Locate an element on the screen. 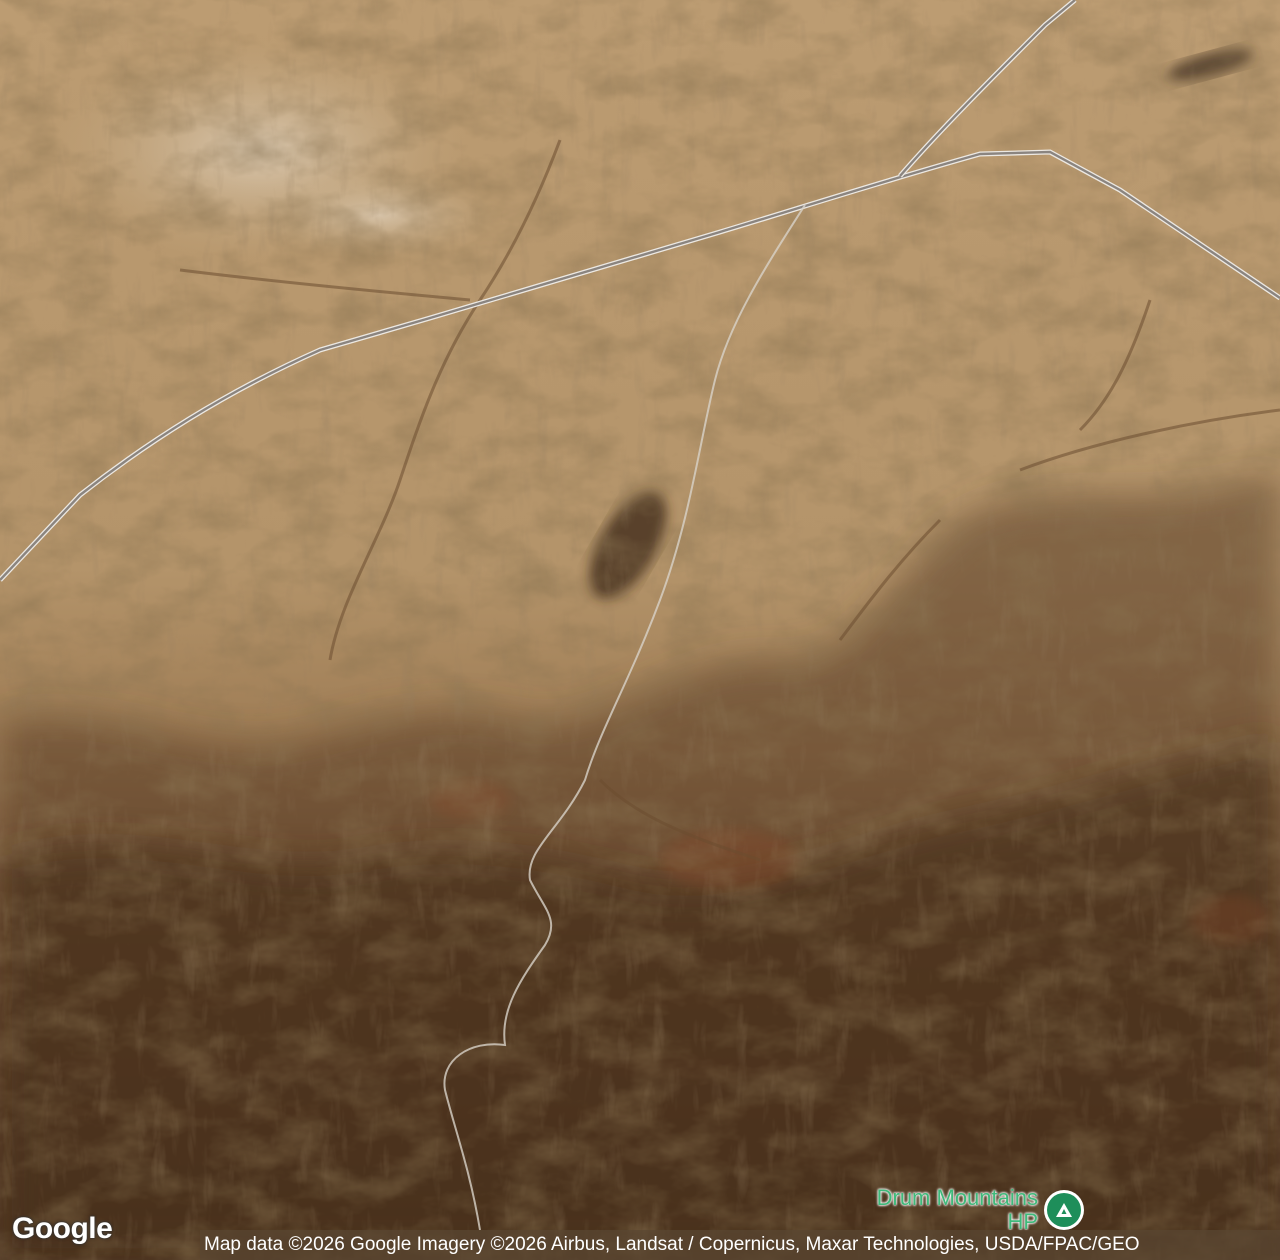 The height and width of the screenshot is (1260, 1280). poi-marker is located at coordinates (1064, 1210).